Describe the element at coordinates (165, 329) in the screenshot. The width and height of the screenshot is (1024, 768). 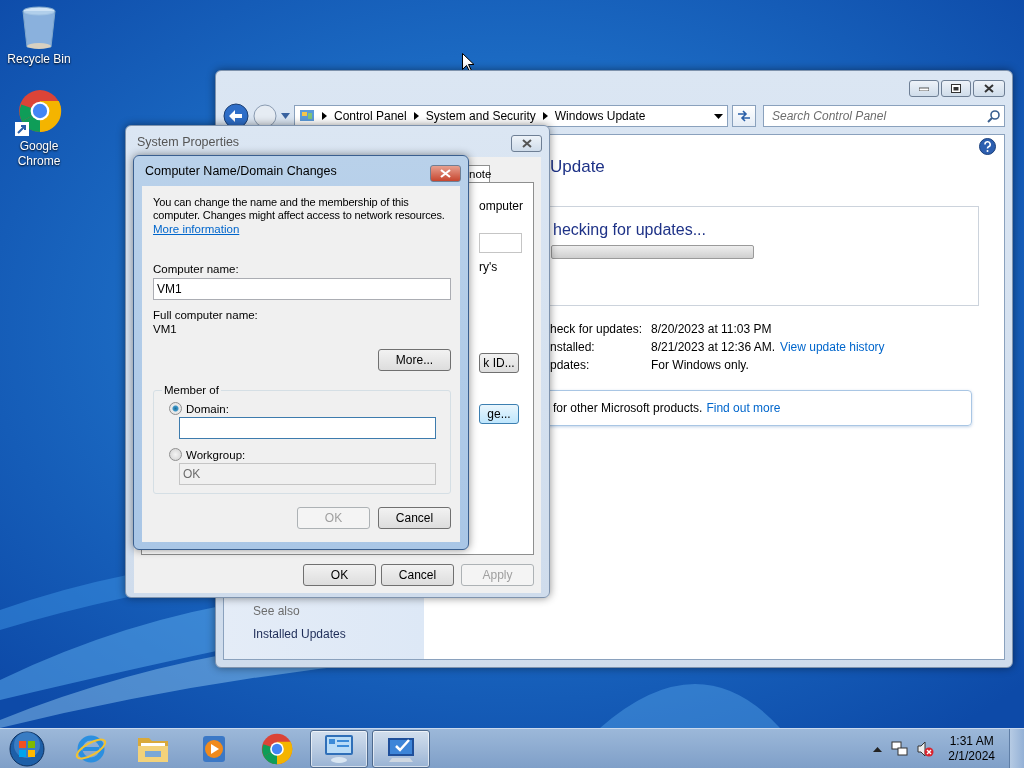
I see `full-name-value: VM1` at that location.